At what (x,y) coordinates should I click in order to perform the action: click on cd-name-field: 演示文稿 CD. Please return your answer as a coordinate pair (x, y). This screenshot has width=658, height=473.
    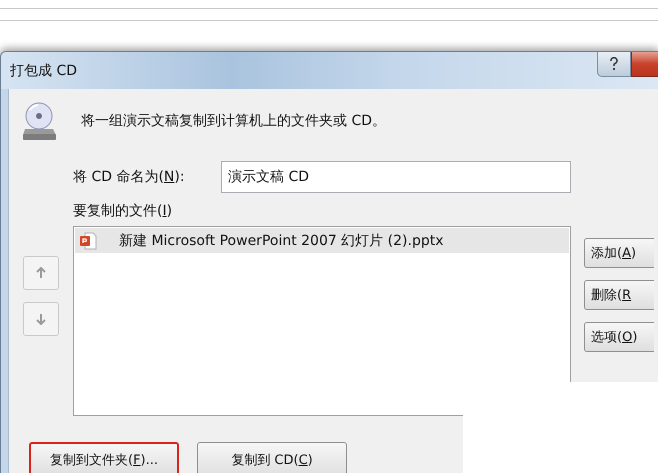
    Looking at the image, I should click on (396, 177).